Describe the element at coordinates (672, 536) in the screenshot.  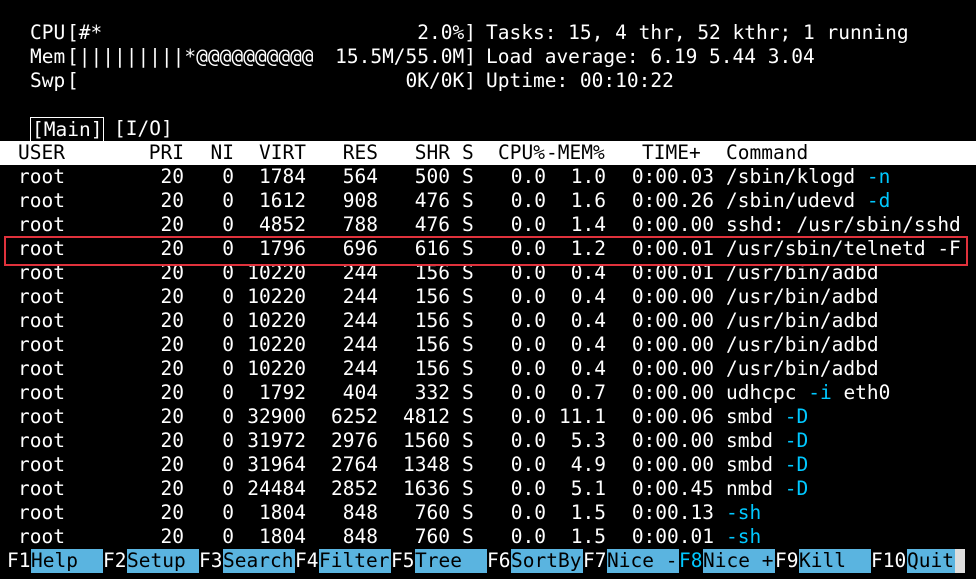
I see `cell-time: 0:00.01` at that location.